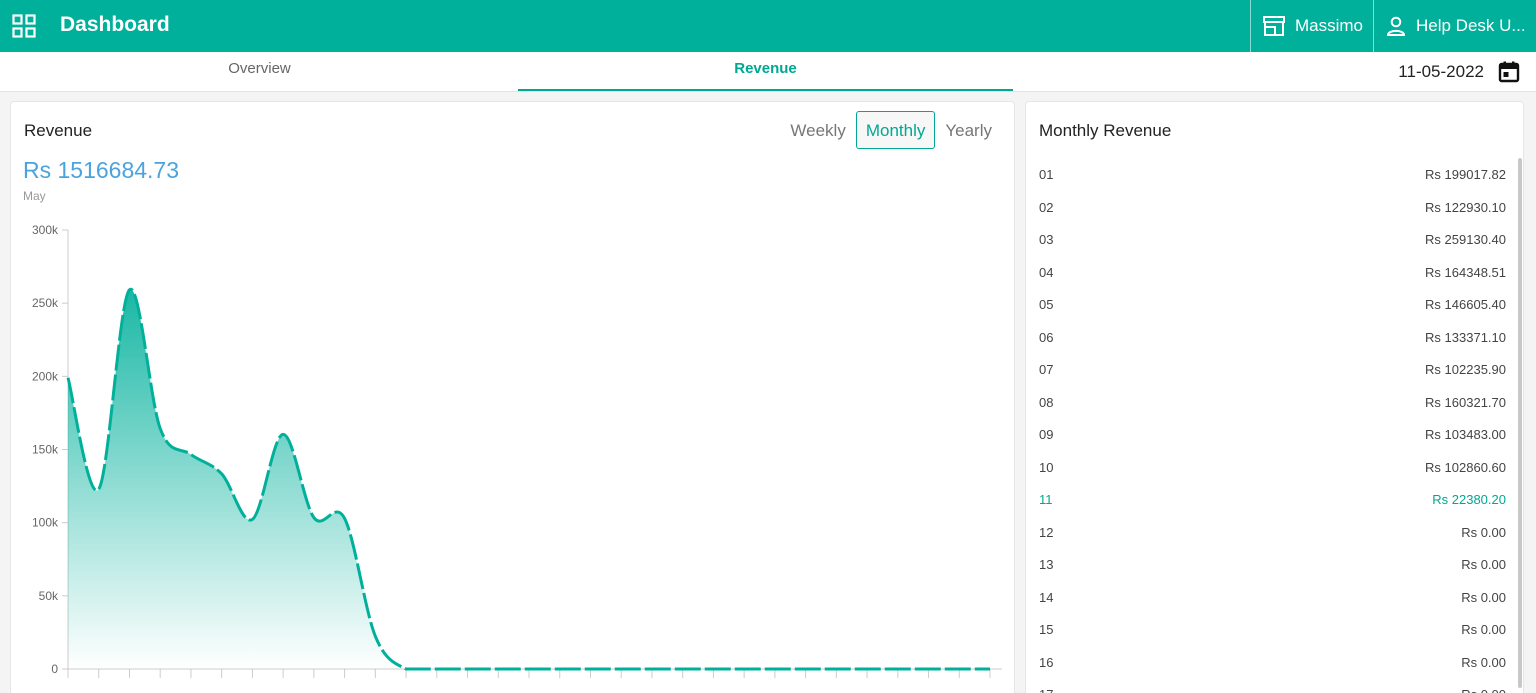 The image size is (1536, 693). What do you see at coordinates (54, 669) in the screenshot?
I see `y-tick-label: 0` at bounding box center [54, 669].